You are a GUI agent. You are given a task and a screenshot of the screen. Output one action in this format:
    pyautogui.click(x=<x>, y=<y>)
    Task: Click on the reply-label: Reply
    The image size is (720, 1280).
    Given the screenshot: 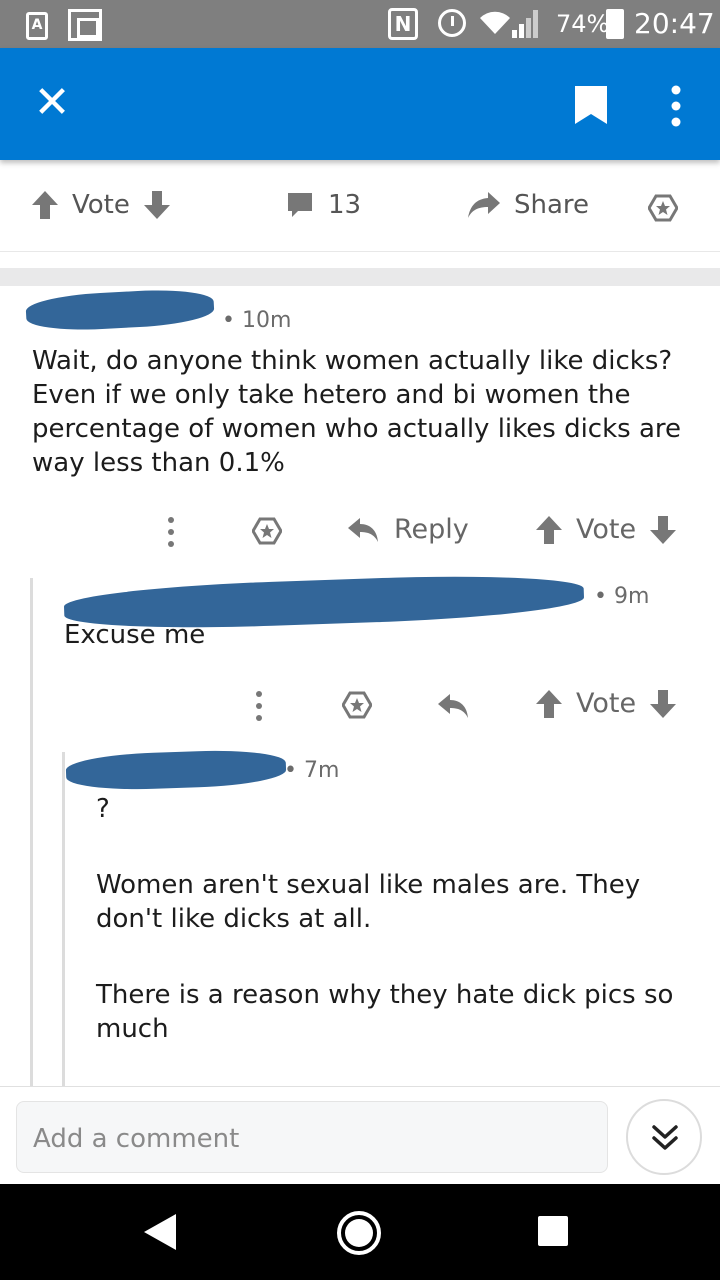 What is the action you would take?
    pyautogui.click(x=431, y=529)
    